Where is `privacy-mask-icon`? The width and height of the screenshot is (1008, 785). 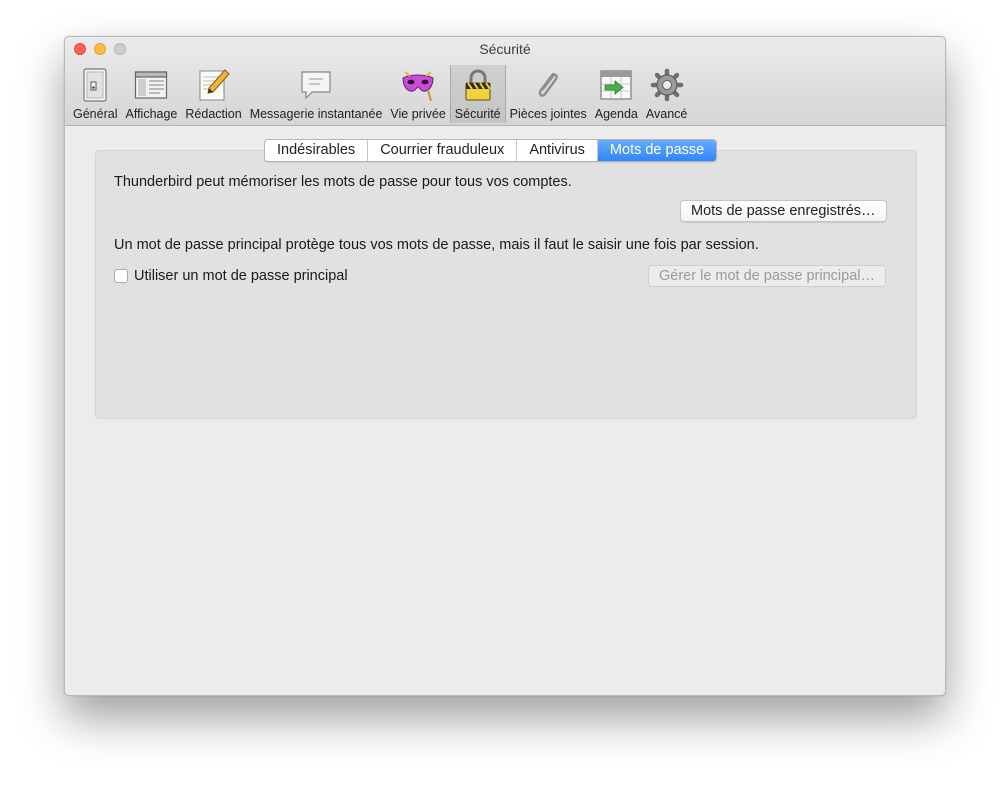 privacy-mask-icon is located at coordinates (418, 86).